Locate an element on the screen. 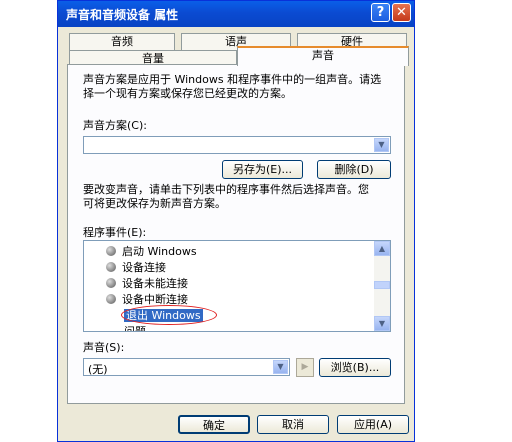 The image size is (512, 442). ok-button: 确定 is located at coordinates (214, 424).